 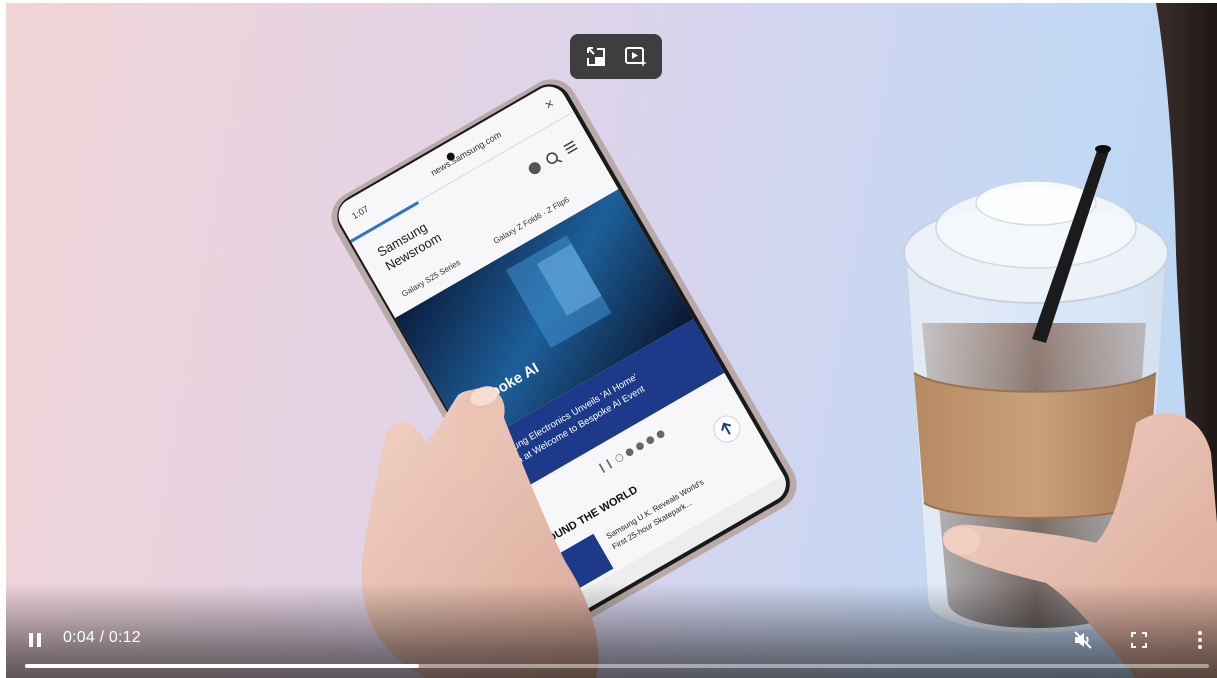 What do you see at coordinates (596, 57) in the screenshot?
I see `picture-in-picture-icon` at bounding box center [596, 57].